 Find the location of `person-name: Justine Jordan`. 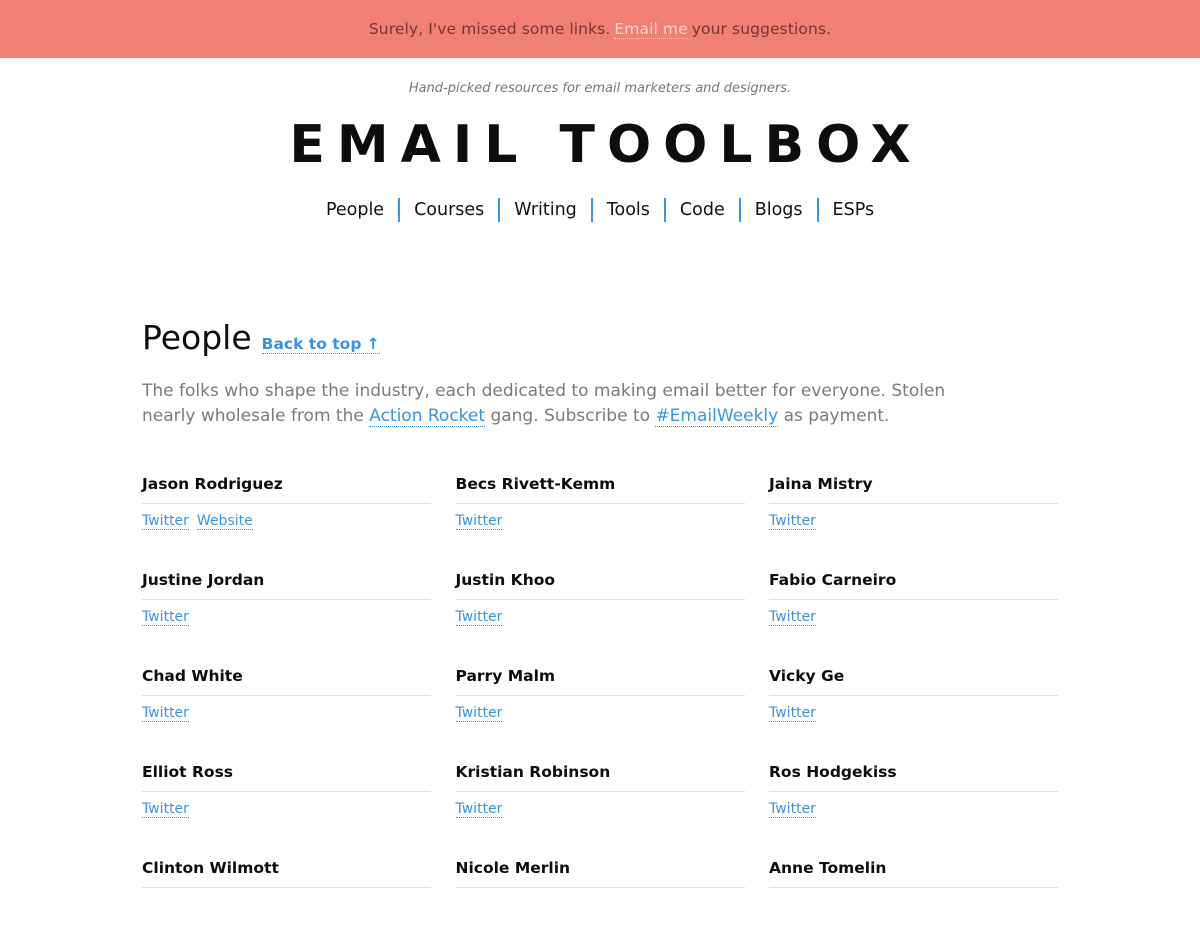

person-name: Justine Jordan is located at coordinates (286, 584).